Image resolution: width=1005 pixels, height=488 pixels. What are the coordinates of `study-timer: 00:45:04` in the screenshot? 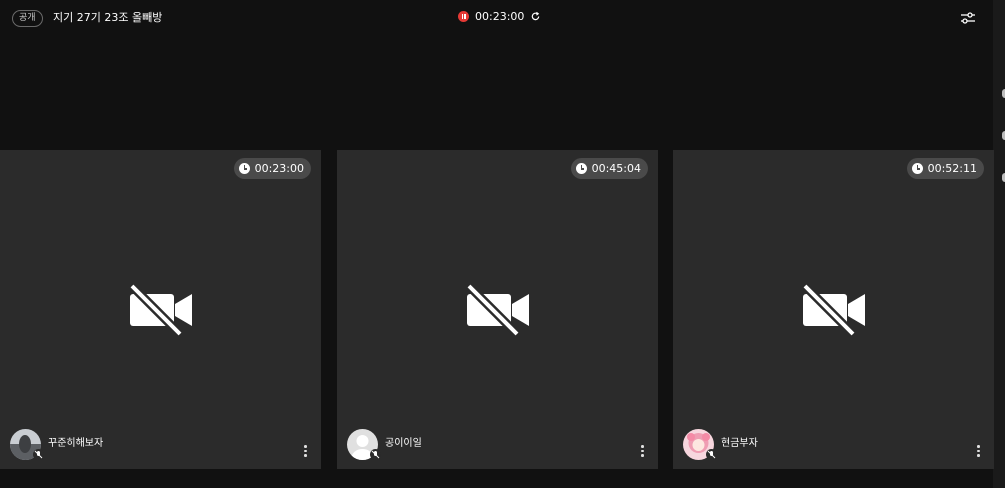 It's located at (609, 168).